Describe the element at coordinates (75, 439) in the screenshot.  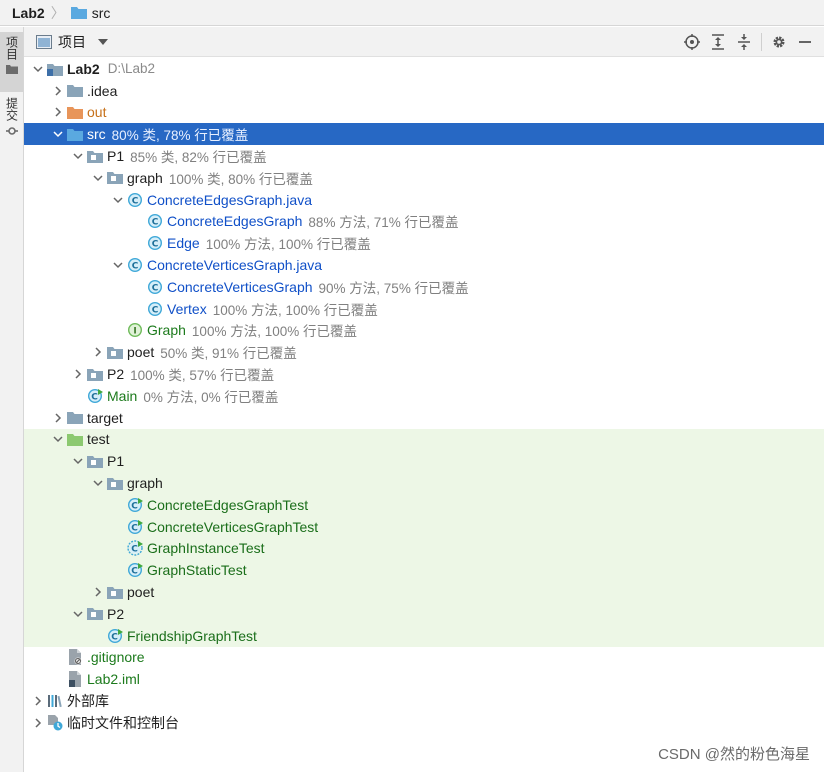
I see `test-folder-icon` at that location.